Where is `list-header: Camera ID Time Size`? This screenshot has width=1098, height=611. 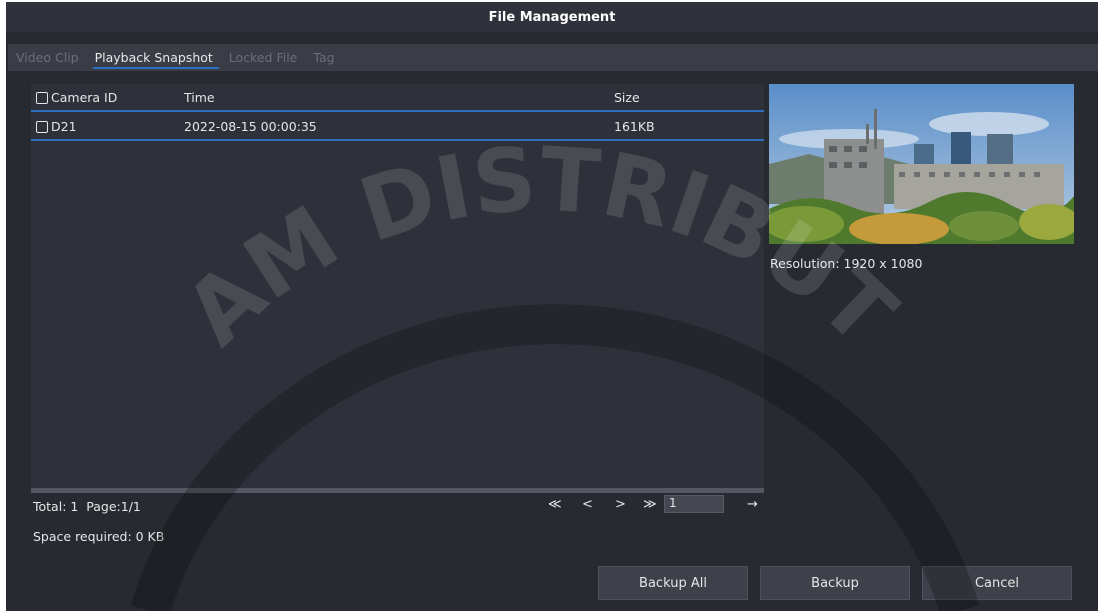 list-header: Camera ID Time Size is located at coordinates (397, 98).